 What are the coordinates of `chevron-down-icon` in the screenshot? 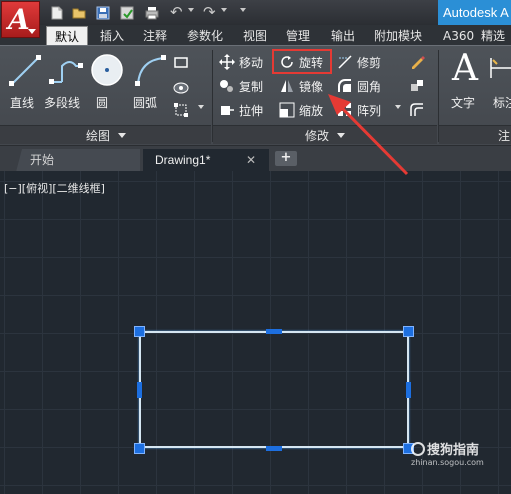 It's located at (32, 31).